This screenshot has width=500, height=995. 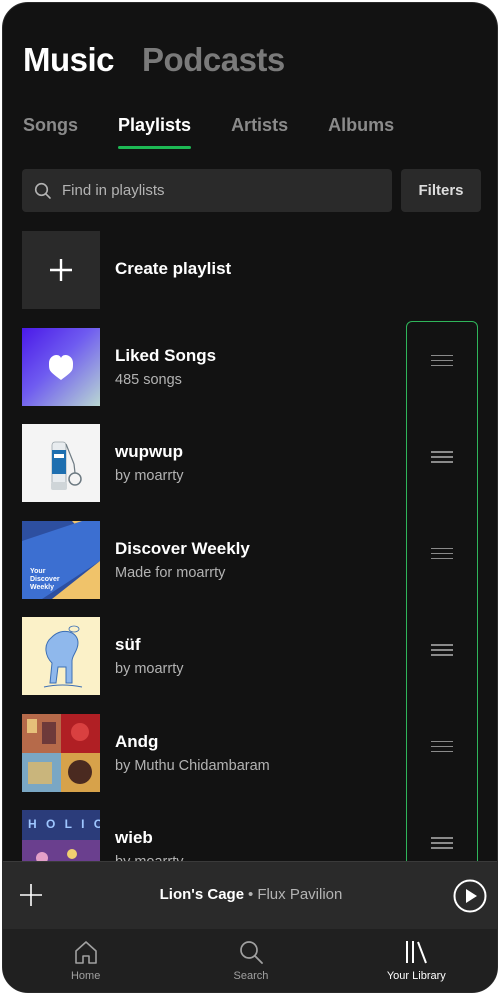 I want to click on bottom-nav: Home Search Your Library, so click(x=250, y=960).